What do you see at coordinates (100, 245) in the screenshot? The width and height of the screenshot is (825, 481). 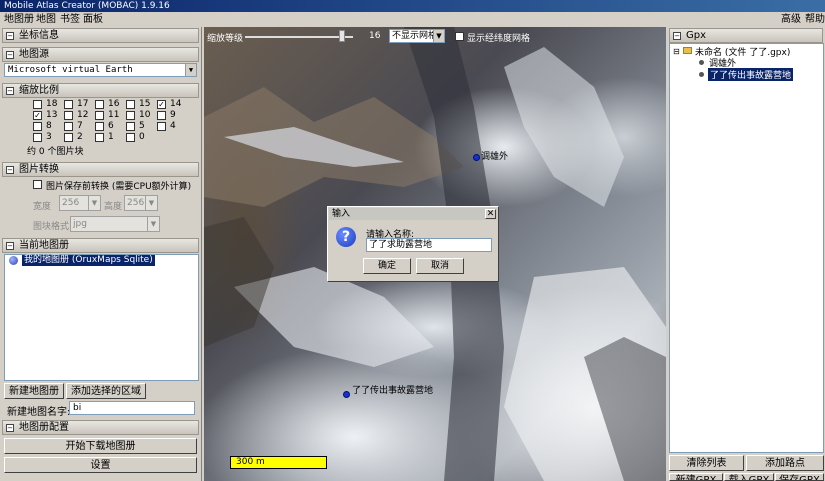 I see `atlas-header: − 当前地图册` at bounding box center [100, 245].